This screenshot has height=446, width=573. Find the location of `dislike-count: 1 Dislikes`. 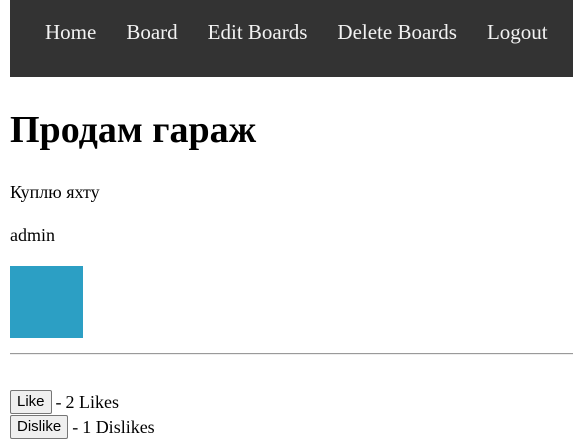

dislike-count: 1 Dislikes is located at coordinates (118, 426).